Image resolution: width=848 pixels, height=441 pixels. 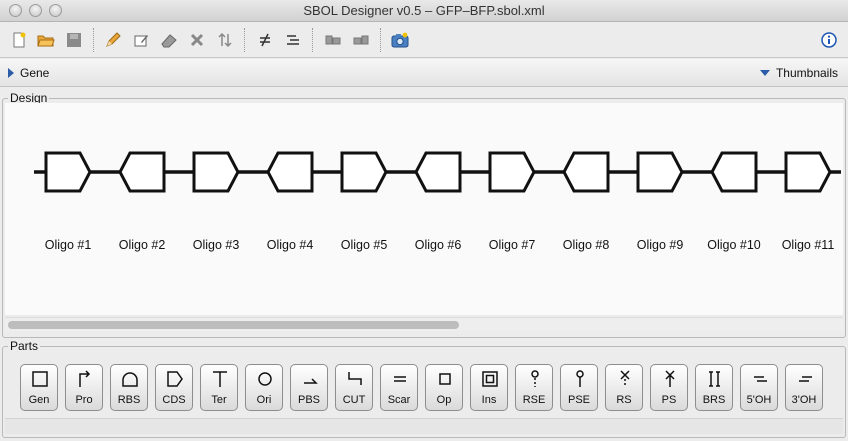 I want to click on new-file-button, so click(x=19, y=40).